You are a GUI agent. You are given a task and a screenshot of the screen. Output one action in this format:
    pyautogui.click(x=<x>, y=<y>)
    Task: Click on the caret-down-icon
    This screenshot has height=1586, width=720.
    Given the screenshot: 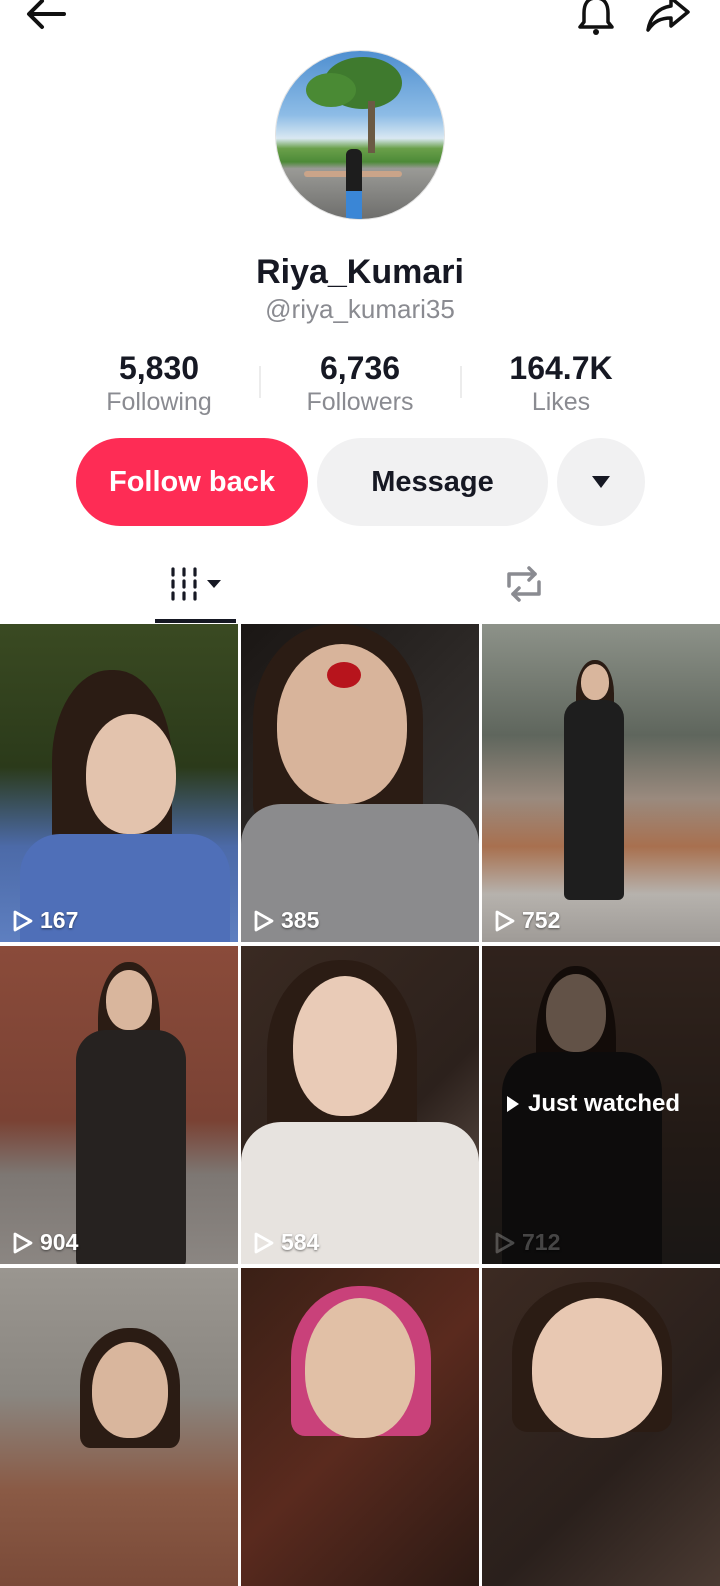 What is the action you would take?
    pyautogui.click(x=601, y=482)
    